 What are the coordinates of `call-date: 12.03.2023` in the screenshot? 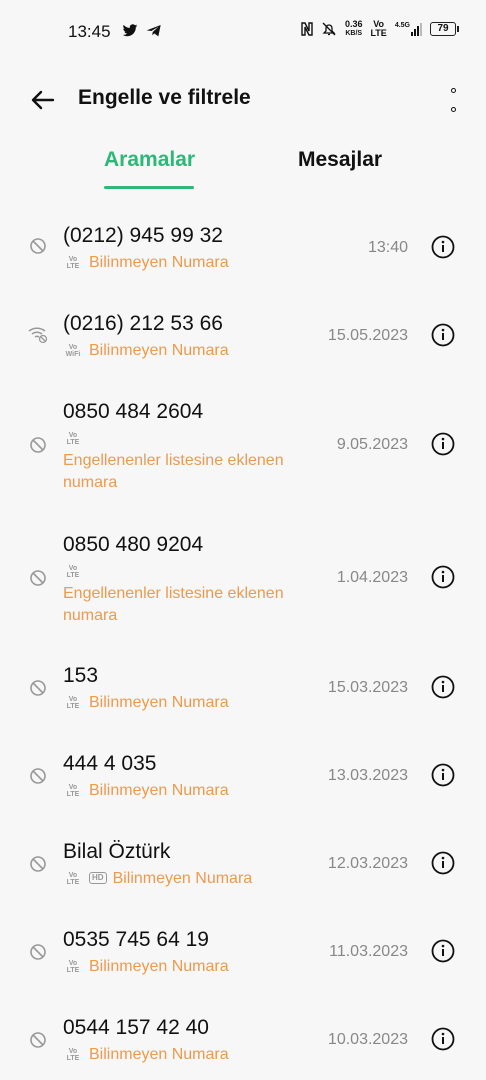 It's located at (367, 863).